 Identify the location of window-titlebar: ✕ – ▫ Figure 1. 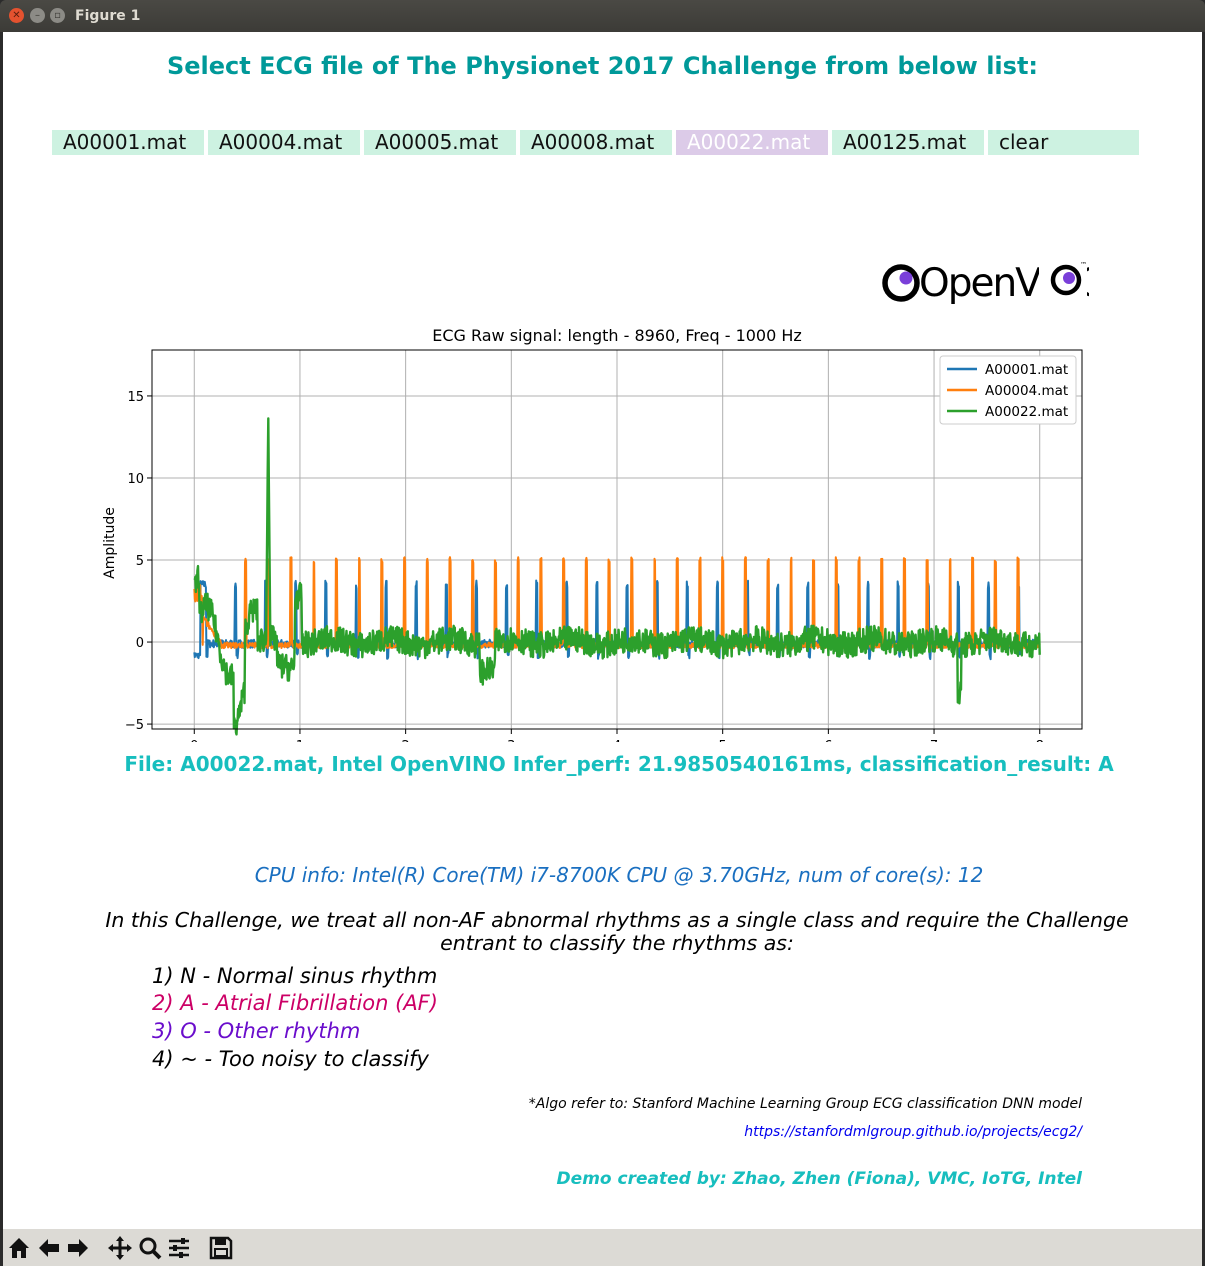
(602, 16).